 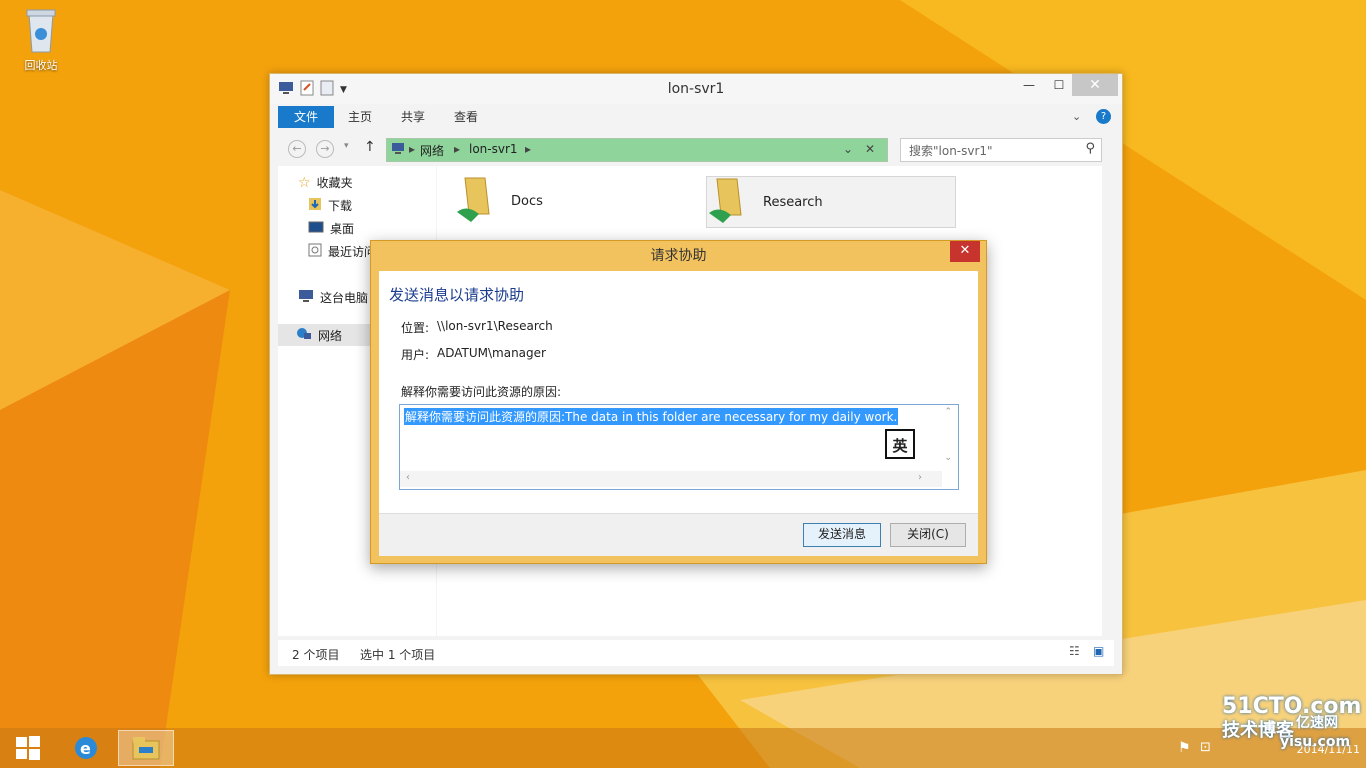 What do you see at coordinates (1317, 723) in the screenshot?
I see `watermark-yisu: 亿速网` at bounding box center [1317, 723].